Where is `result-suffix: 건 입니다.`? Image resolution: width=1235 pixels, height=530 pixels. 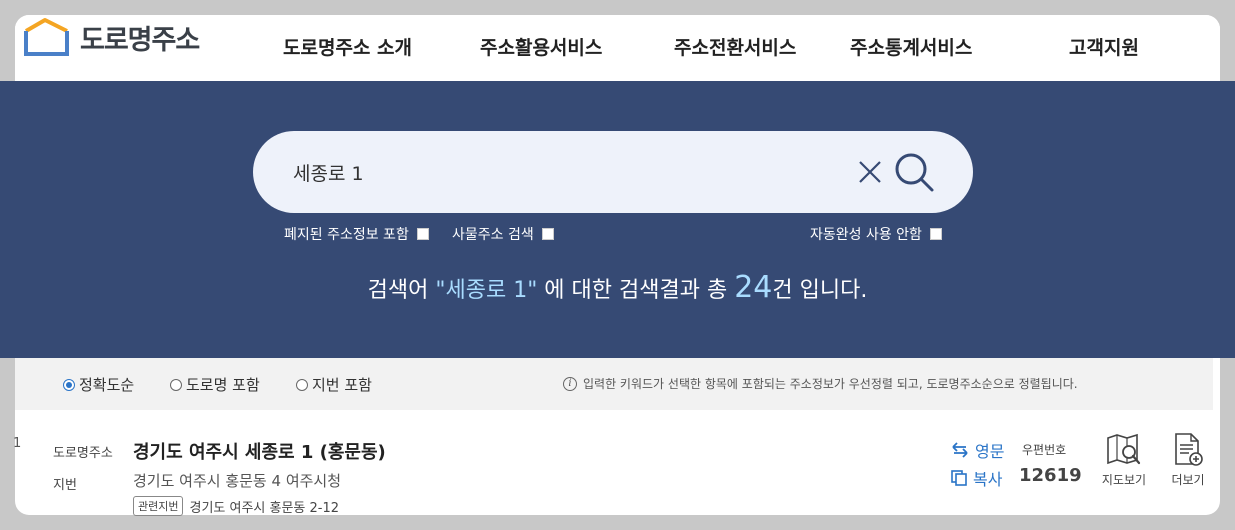 result-suffix: 건 입니다. is located at coordinates (820, 290).